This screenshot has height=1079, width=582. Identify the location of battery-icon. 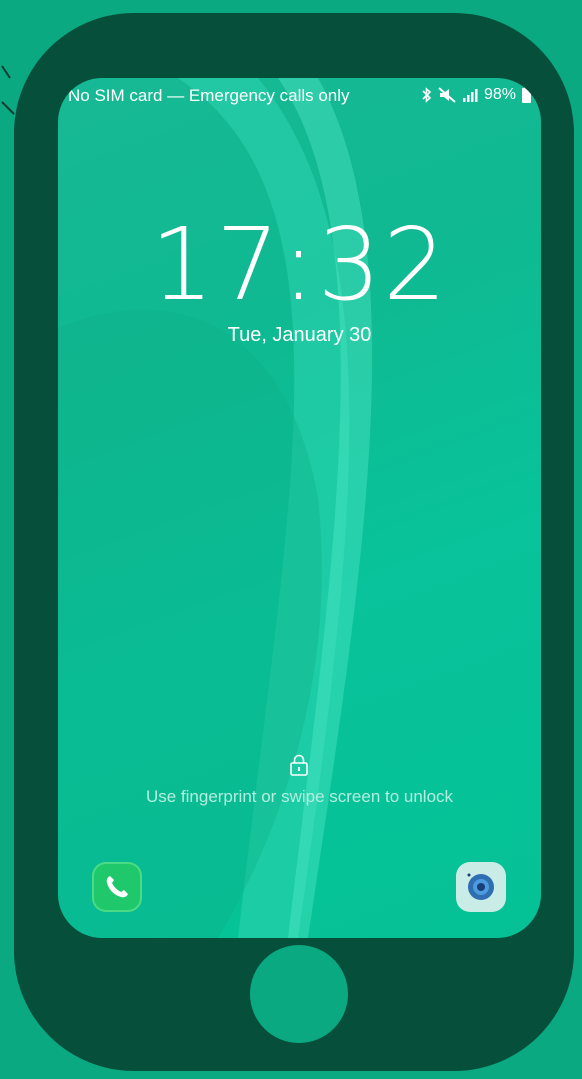
(526, 94).